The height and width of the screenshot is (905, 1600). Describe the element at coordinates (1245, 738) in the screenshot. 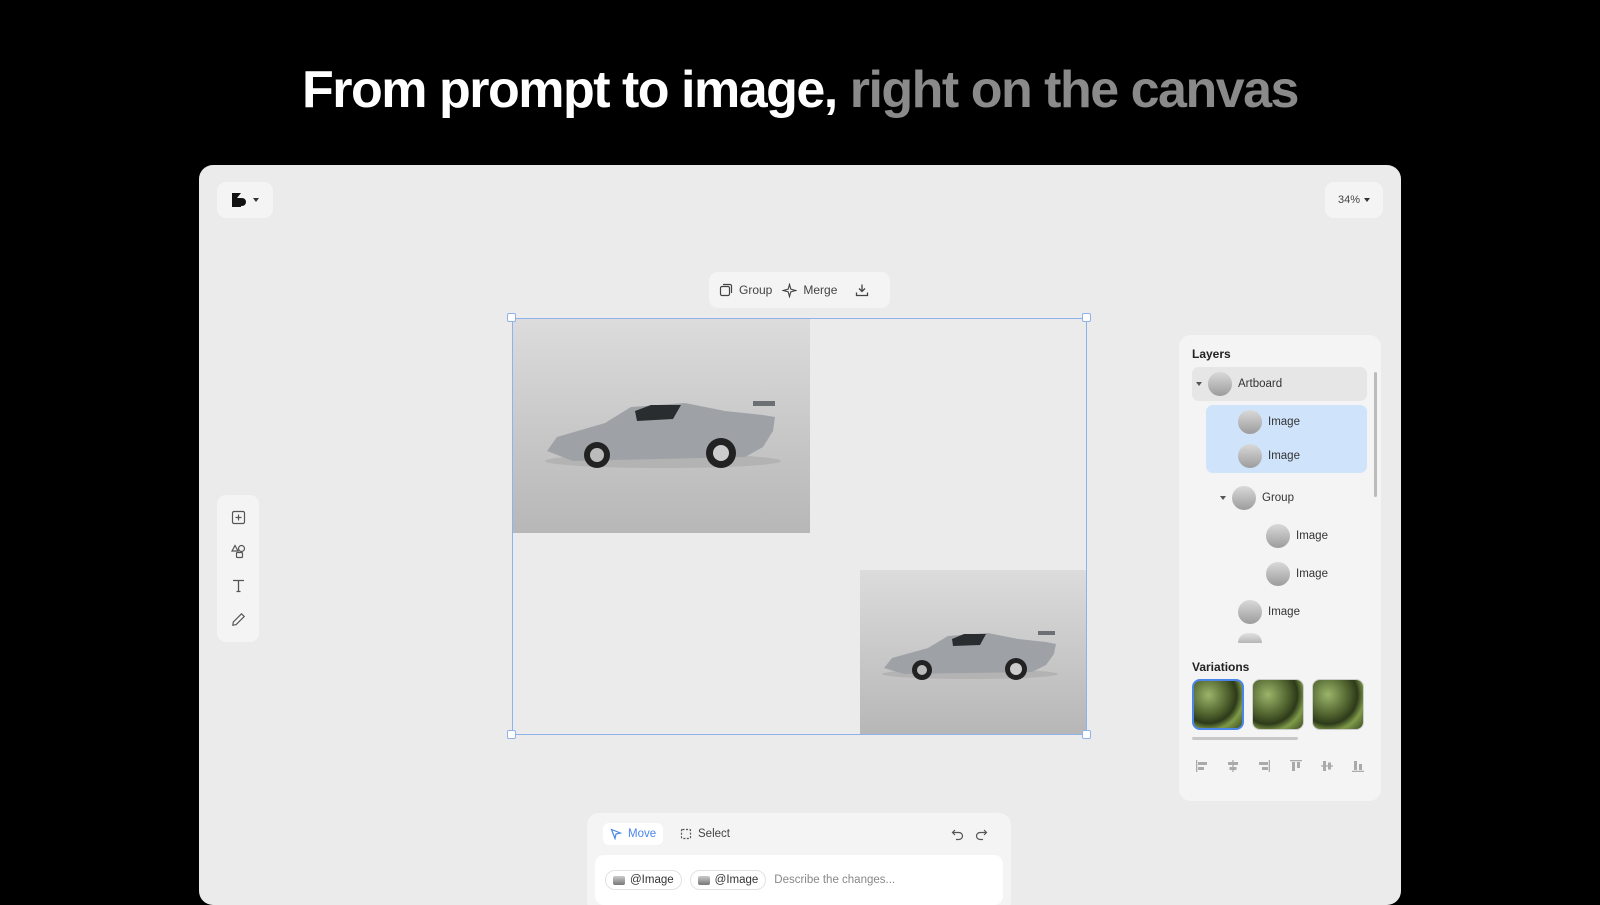

I see `variations-scrollbar` at that location.